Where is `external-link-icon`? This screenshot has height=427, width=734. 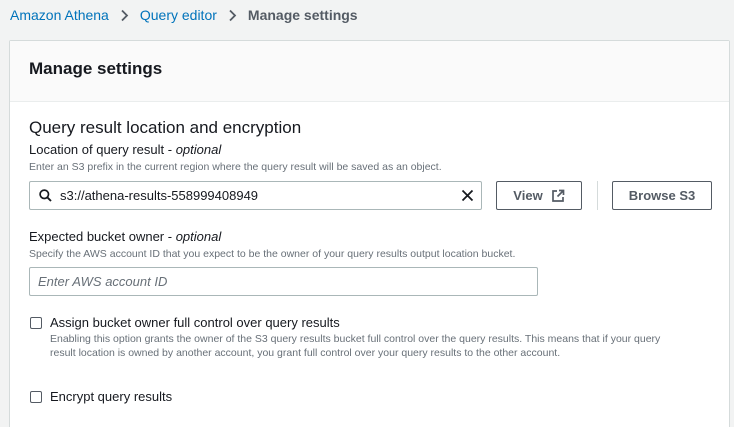 external-link-icon is located at coordinates (558, 196).